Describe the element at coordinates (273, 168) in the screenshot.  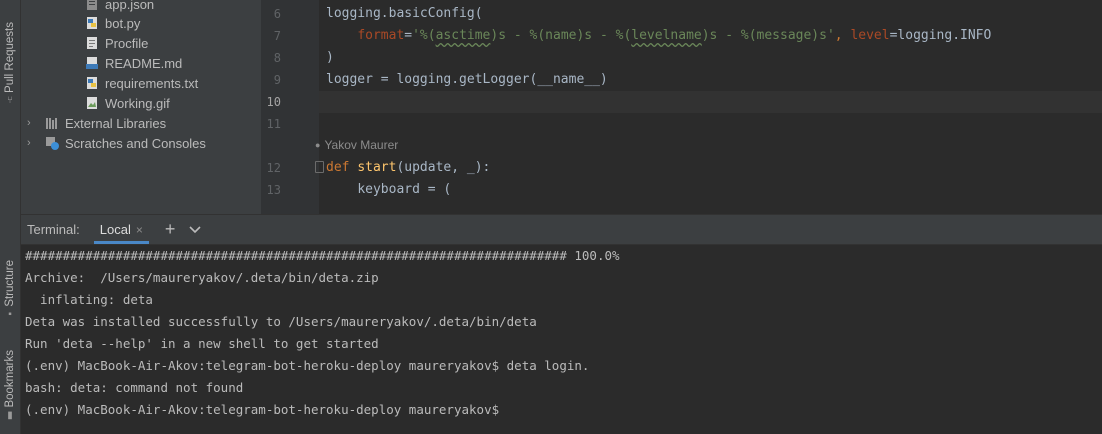
I see `line-number: 12` at that location.